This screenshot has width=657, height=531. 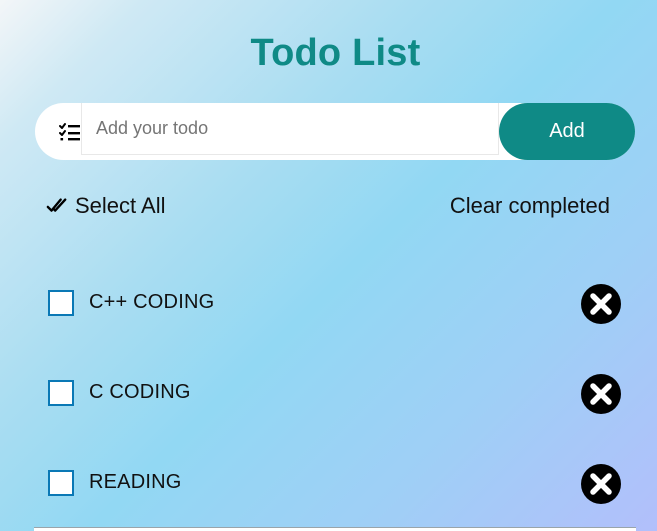 What do you see at coordinates (135, 482) in the screenshot?
I see `todo-text: READING` at bounding box center [135, 482].